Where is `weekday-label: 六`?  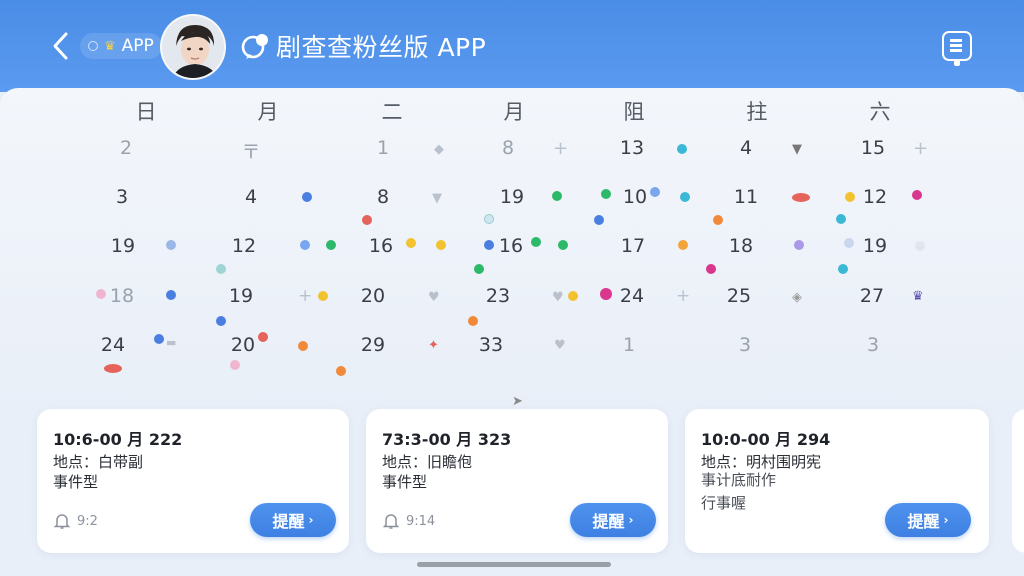
weekday-label: 六 is located at coordinates (880, 112).